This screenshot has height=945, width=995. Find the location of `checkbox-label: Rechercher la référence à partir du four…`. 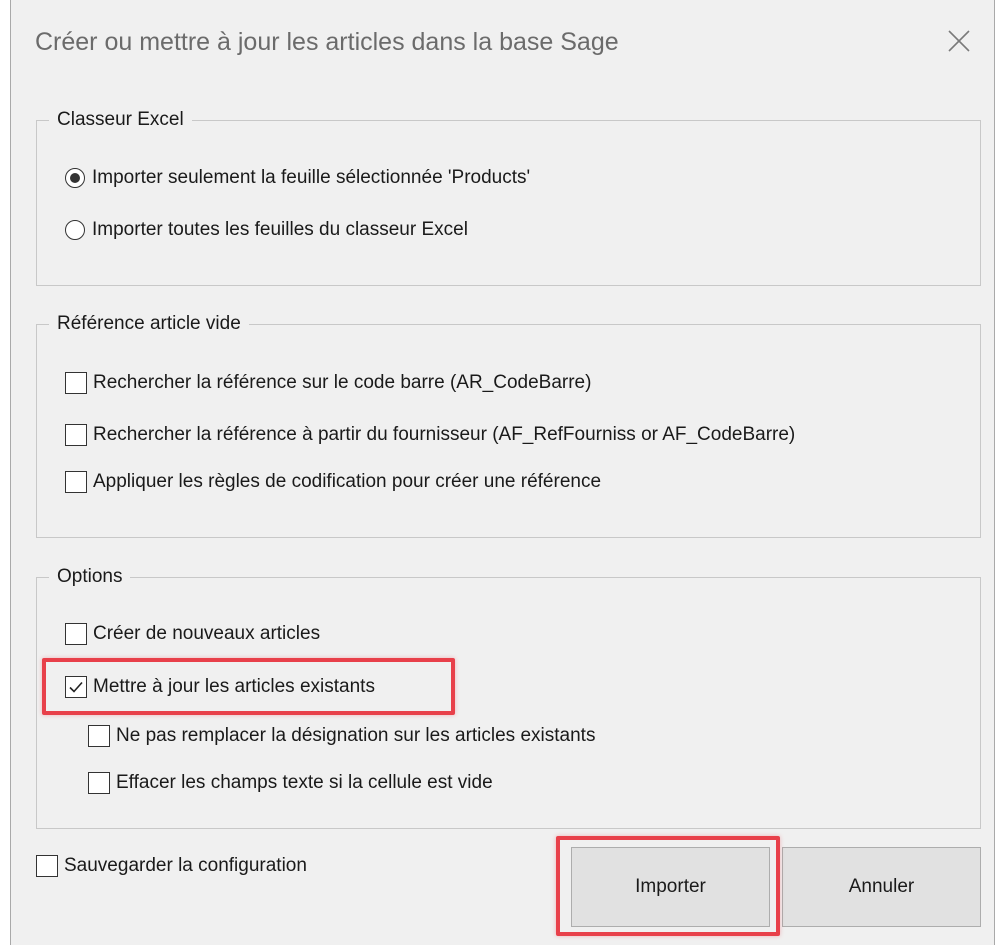

checkbox-label: Rechercher la référence à partir du four… is located at coordinates (444, 434).